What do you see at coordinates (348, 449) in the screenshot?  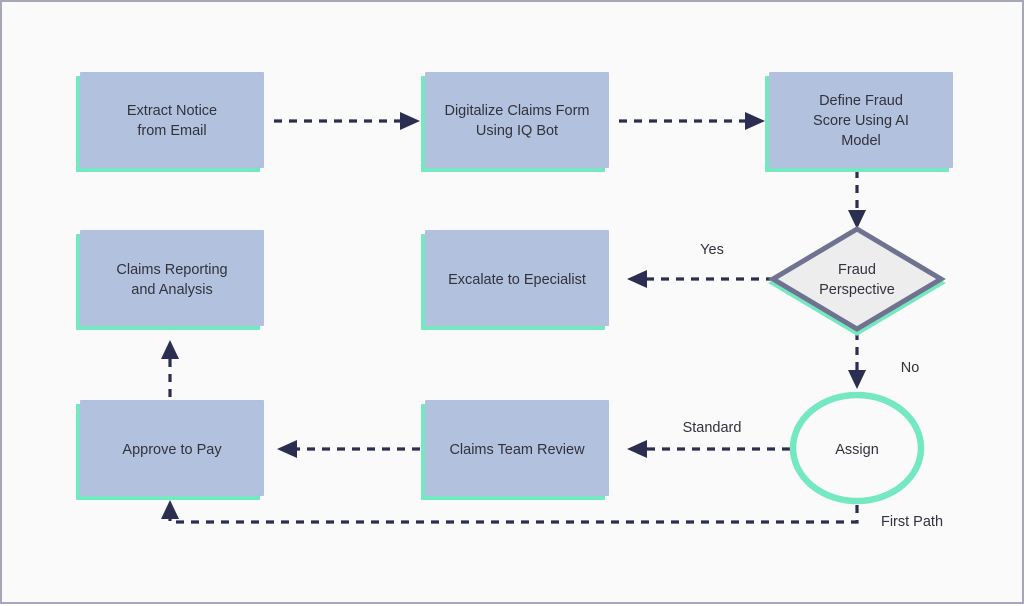 I see `edge-claims-team-review-to-approve` at bounding box center [348, 449].